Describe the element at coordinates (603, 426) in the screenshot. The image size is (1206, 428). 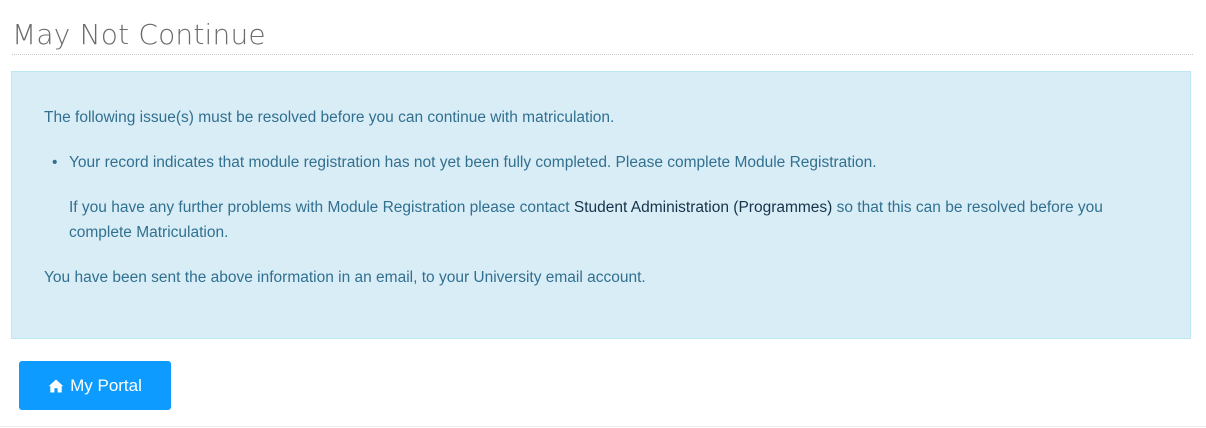
I see `bottom-divider` at that location.